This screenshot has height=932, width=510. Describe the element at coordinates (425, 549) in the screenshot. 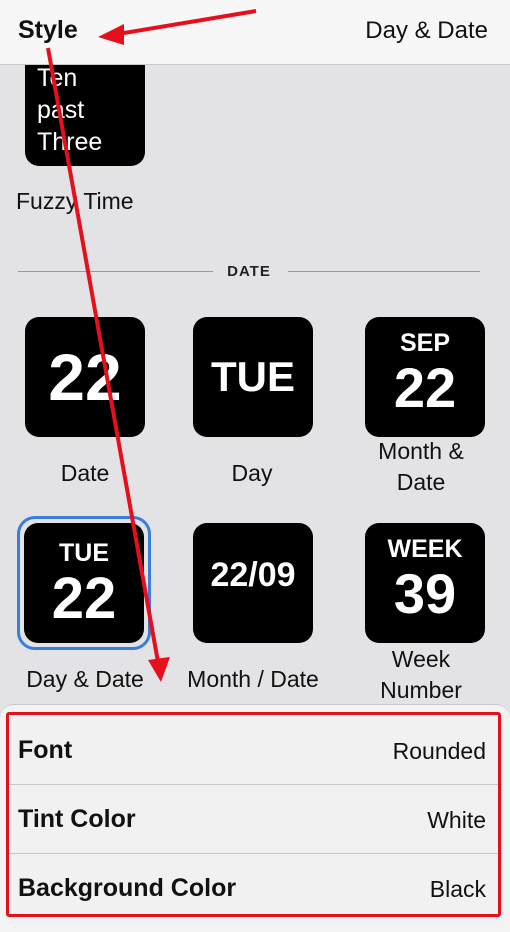

I see `tile-week: WEEK` at that location.